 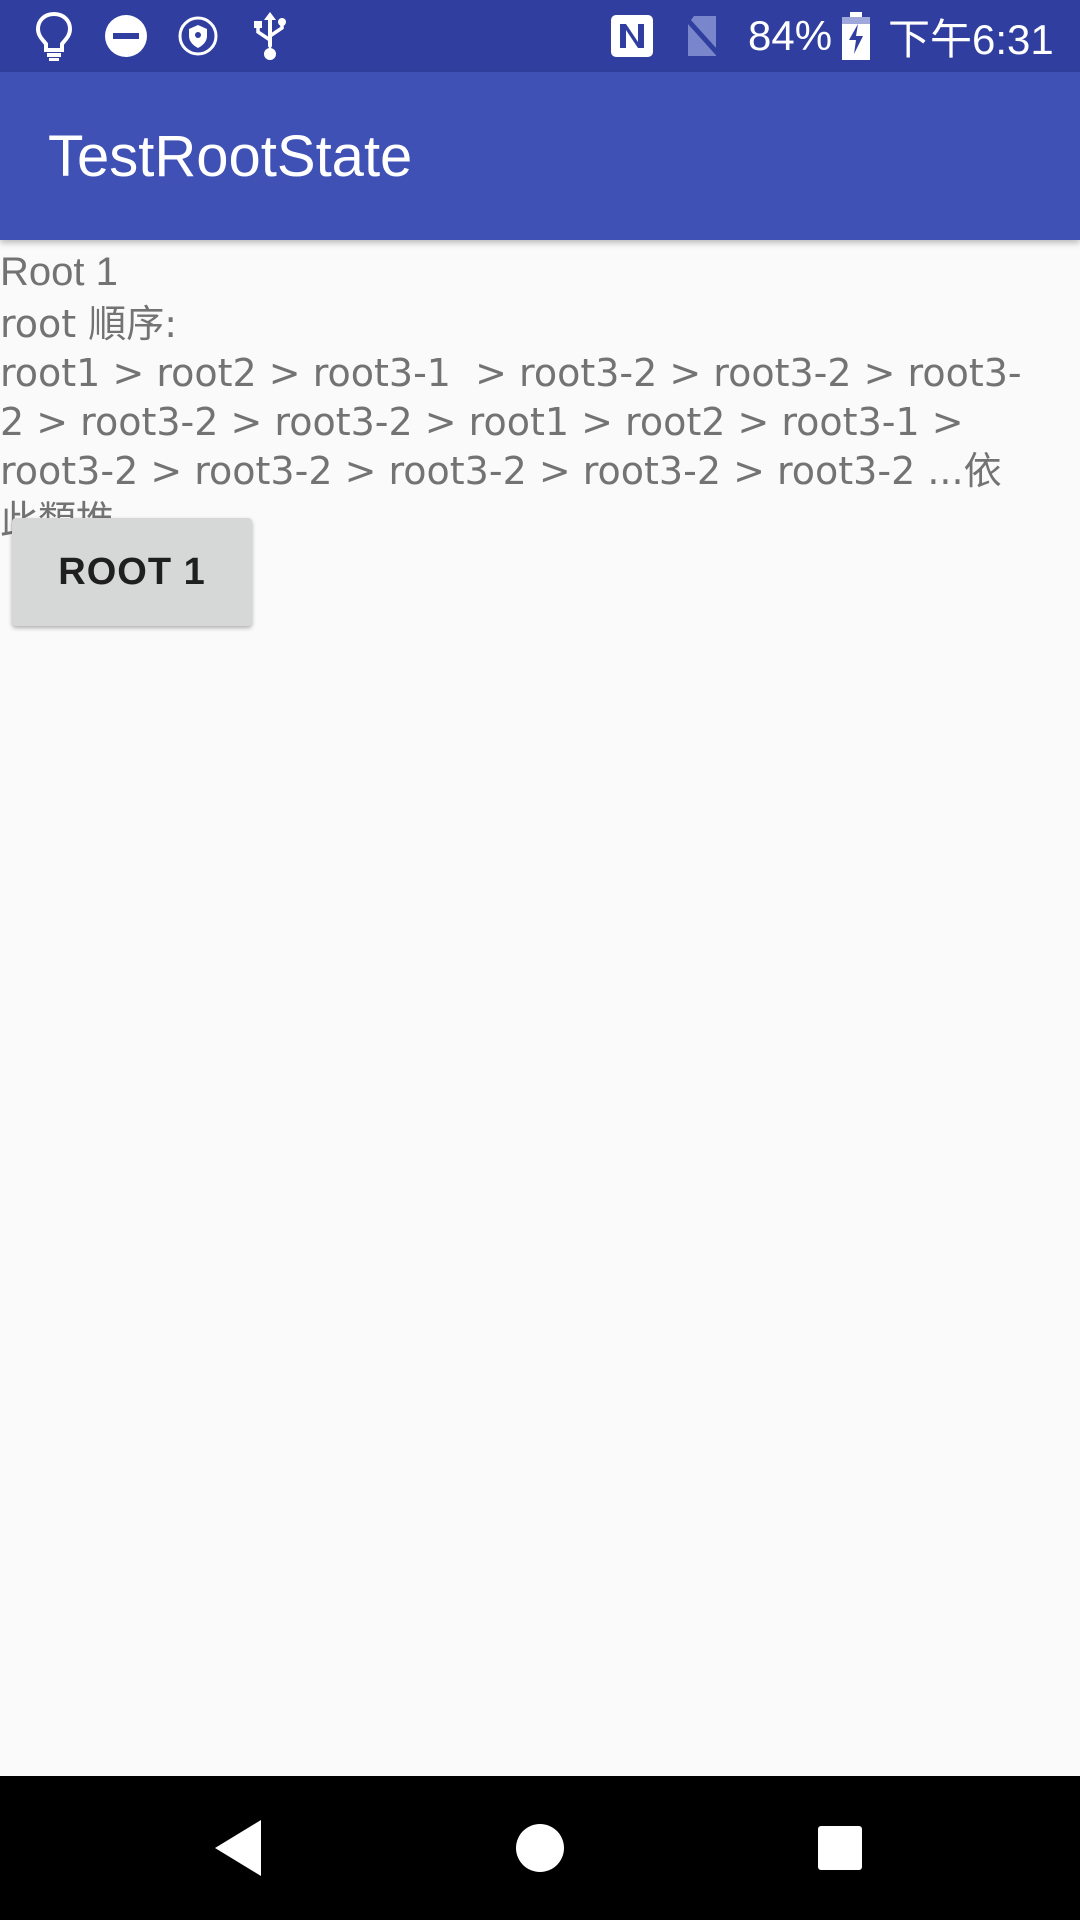 I want to click on root-1-button: ROOT 1, so click(x=132, y=572).